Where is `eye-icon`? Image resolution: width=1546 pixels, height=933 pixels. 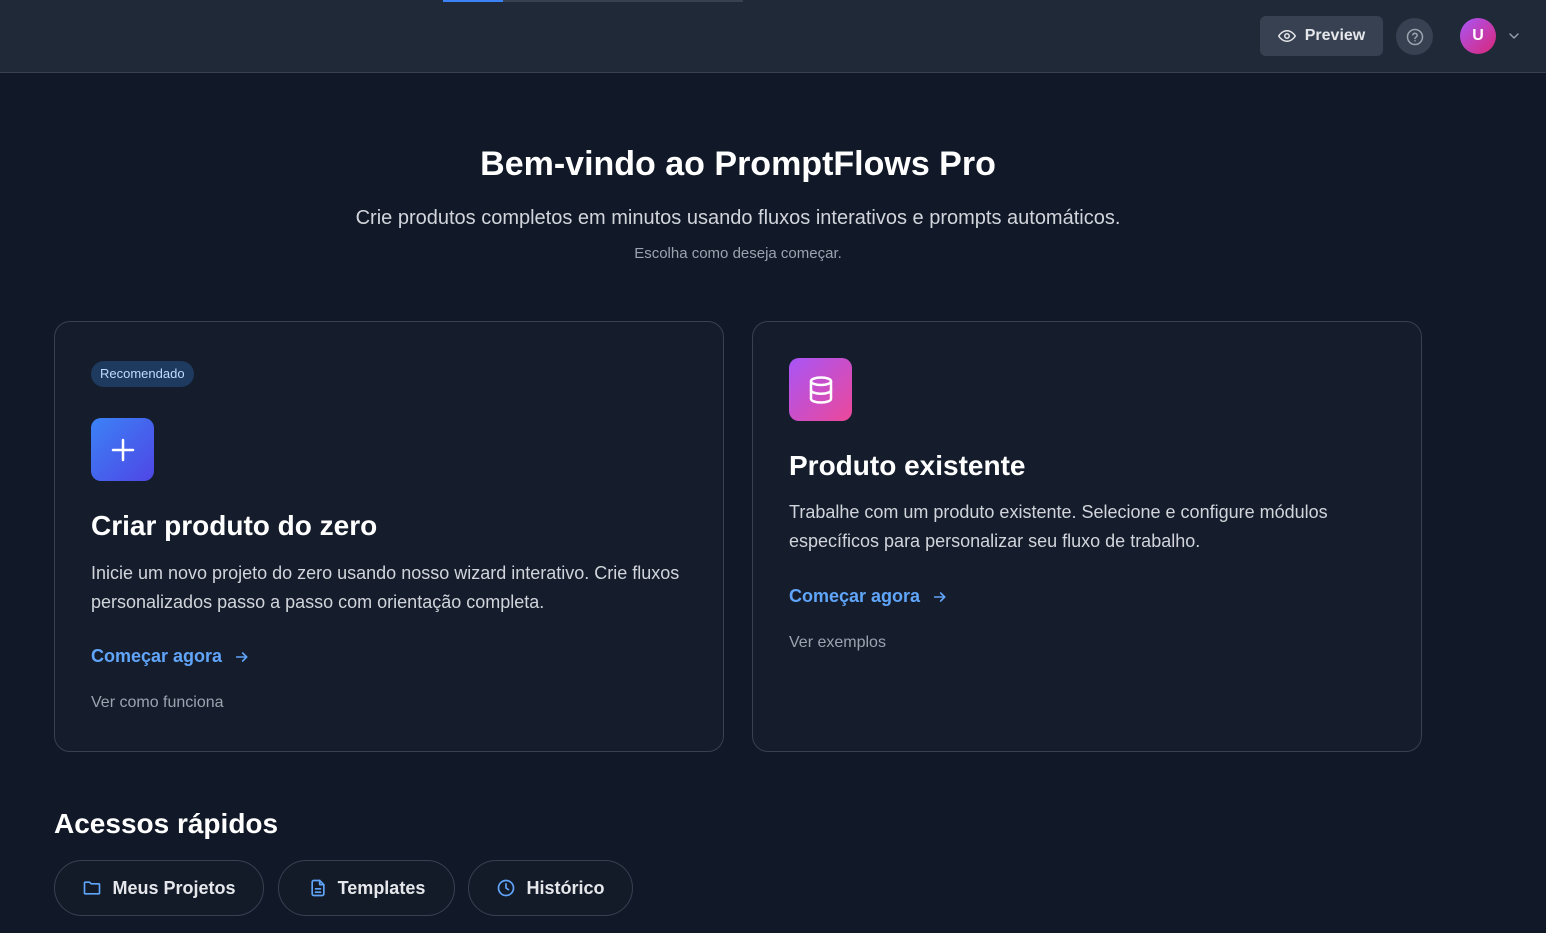 eye-icon is located at coordinates (1286, 36).